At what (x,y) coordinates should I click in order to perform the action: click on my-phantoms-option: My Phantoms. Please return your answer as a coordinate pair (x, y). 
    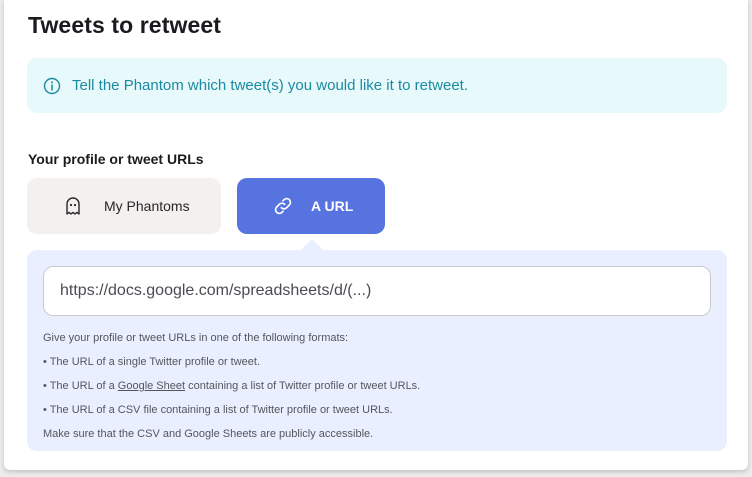
    Looking at the image, I should click on (124, 206).